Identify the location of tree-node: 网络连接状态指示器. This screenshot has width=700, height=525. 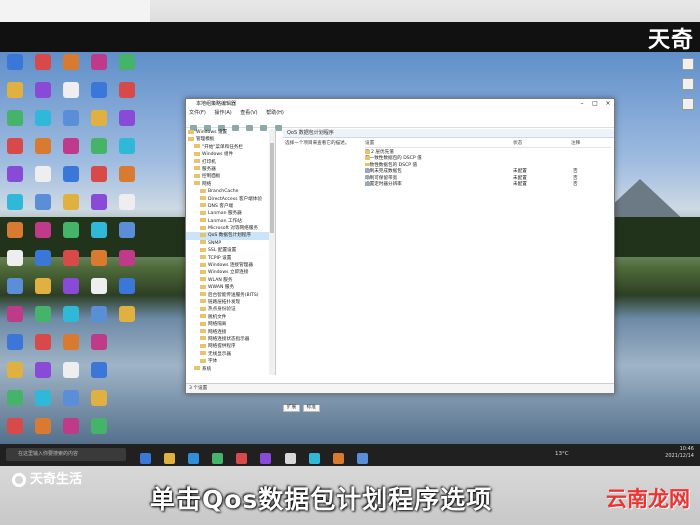
(230, 339).